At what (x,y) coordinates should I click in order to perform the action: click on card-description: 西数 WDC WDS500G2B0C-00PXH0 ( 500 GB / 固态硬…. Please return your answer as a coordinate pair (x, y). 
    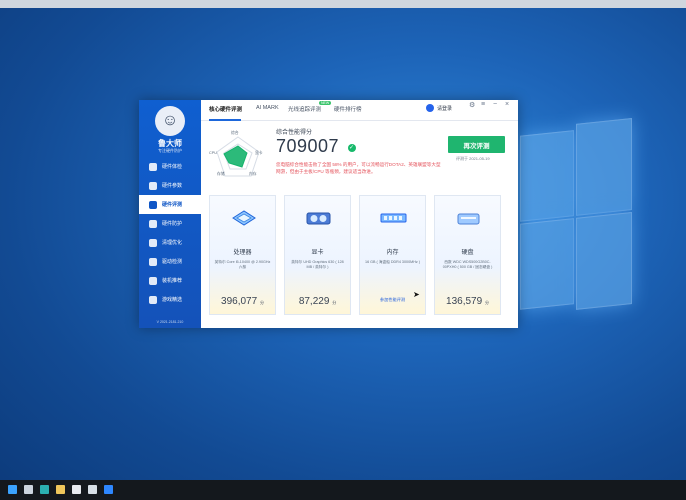
    Looking at the image, I should click on (467, 264).